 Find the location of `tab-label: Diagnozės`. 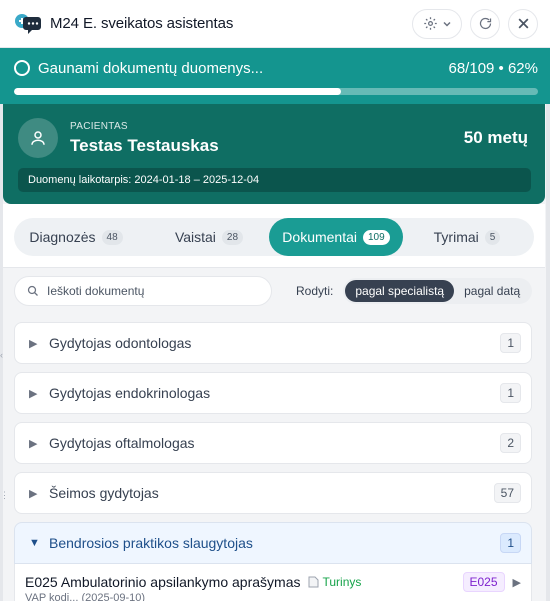

tab-label: Diagnozės is located at coordinates (62, 237).